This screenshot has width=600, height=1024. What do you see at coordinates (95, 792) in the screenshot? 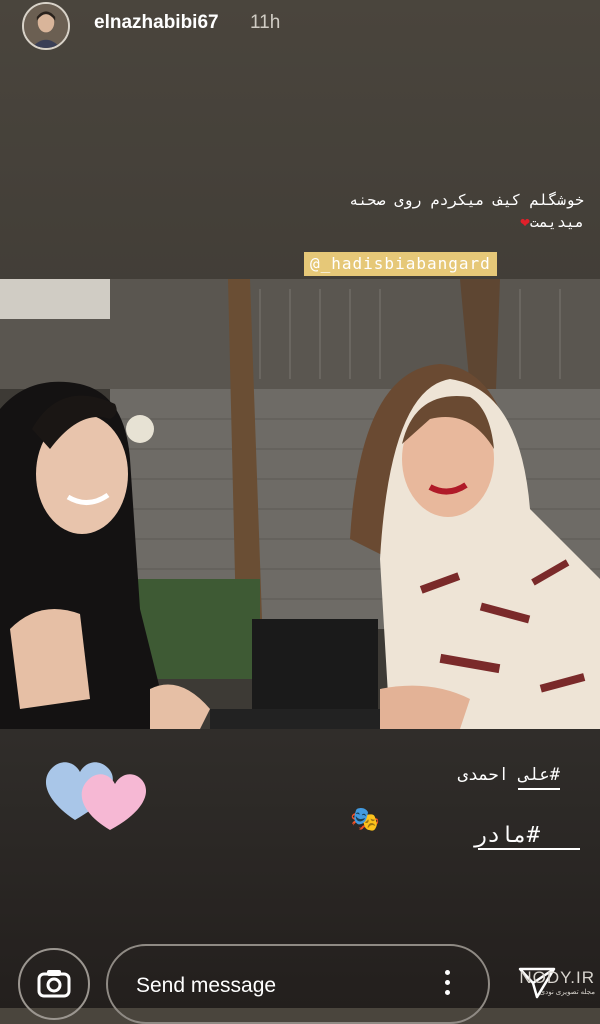
I see `hearts-sticker-icon` at bounding box center [95, 792].